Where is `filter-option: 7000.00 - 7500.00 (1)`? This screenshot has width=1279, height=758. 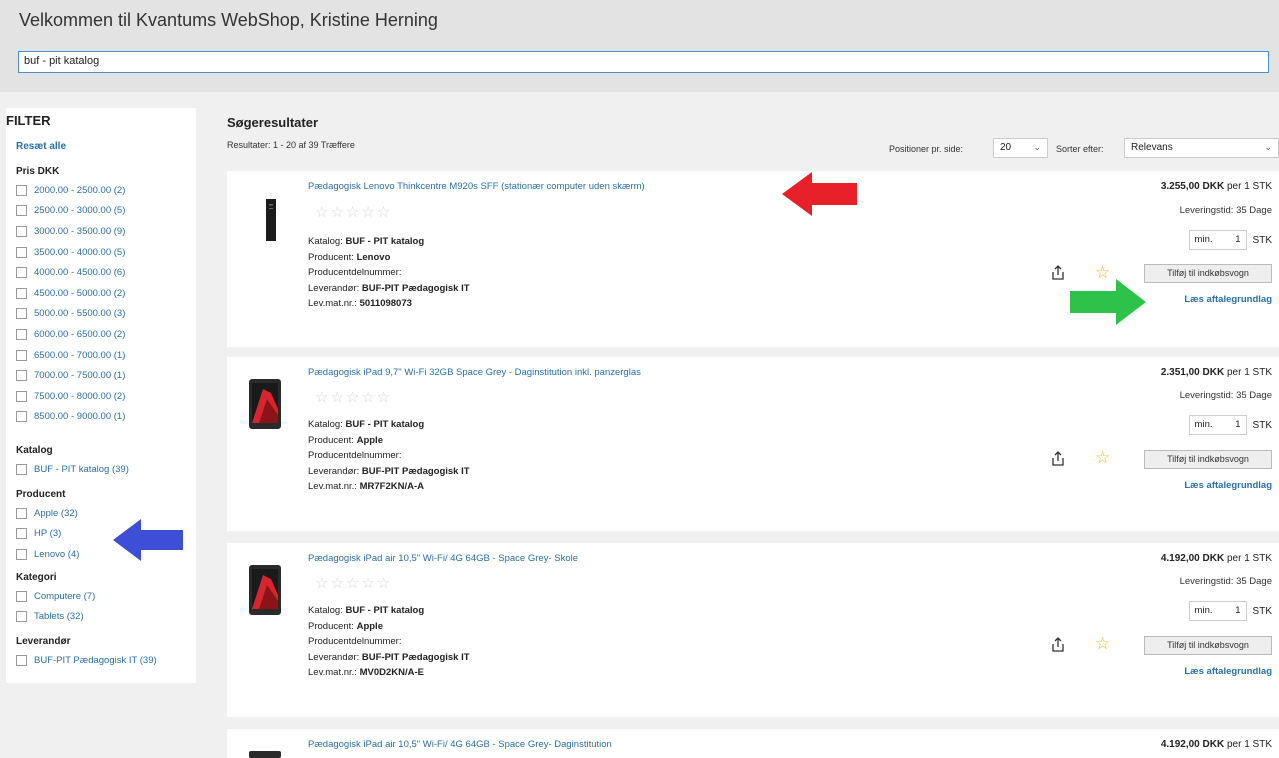
filter-option: 7000.00 - 7500.00 (1) is located at coordinates (70, 375).